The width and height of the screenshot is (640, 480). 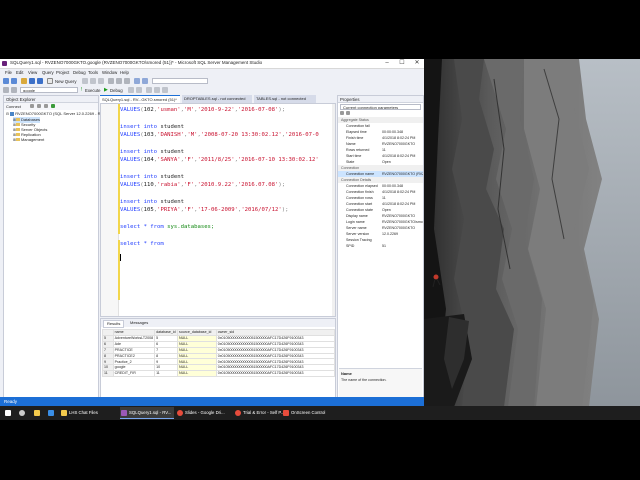 I want to click on tab-droptables: DROPTABLES.sql - not connected, so click(x=217, y=99).